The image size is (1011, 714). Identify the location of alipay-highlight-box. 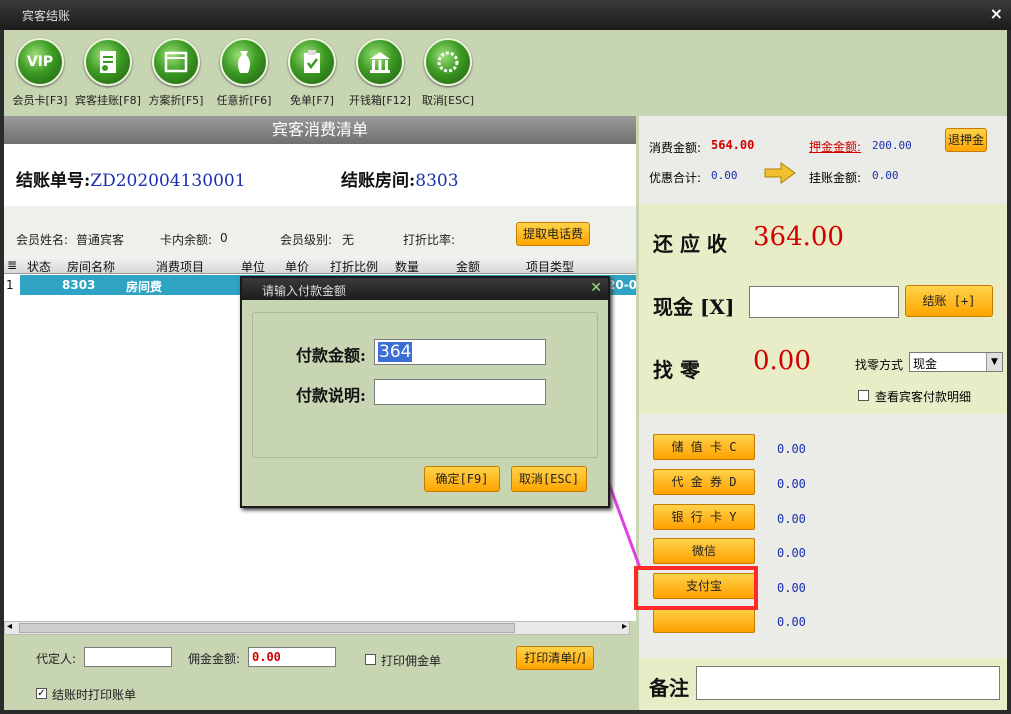
(696, 588).